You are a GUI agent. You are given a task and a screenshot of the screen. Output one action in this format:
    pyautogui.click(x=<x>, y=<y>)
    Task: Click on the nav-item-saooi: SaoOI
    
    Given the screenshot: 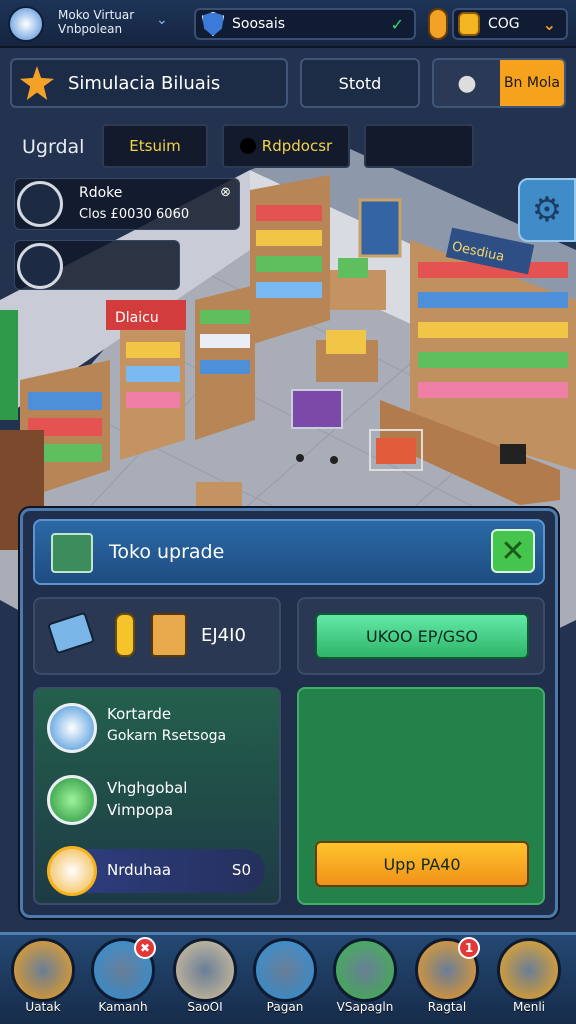 What is the action you would take?
    pyautogui.click(x=205, y=980)
    